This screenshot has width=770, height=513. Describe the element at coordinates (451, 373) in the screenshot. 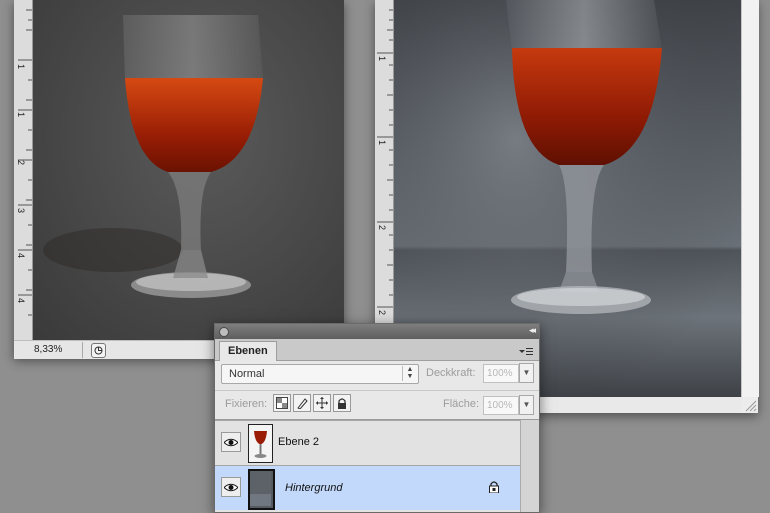

I see `opacity-label: Deckkraft:` at that location.